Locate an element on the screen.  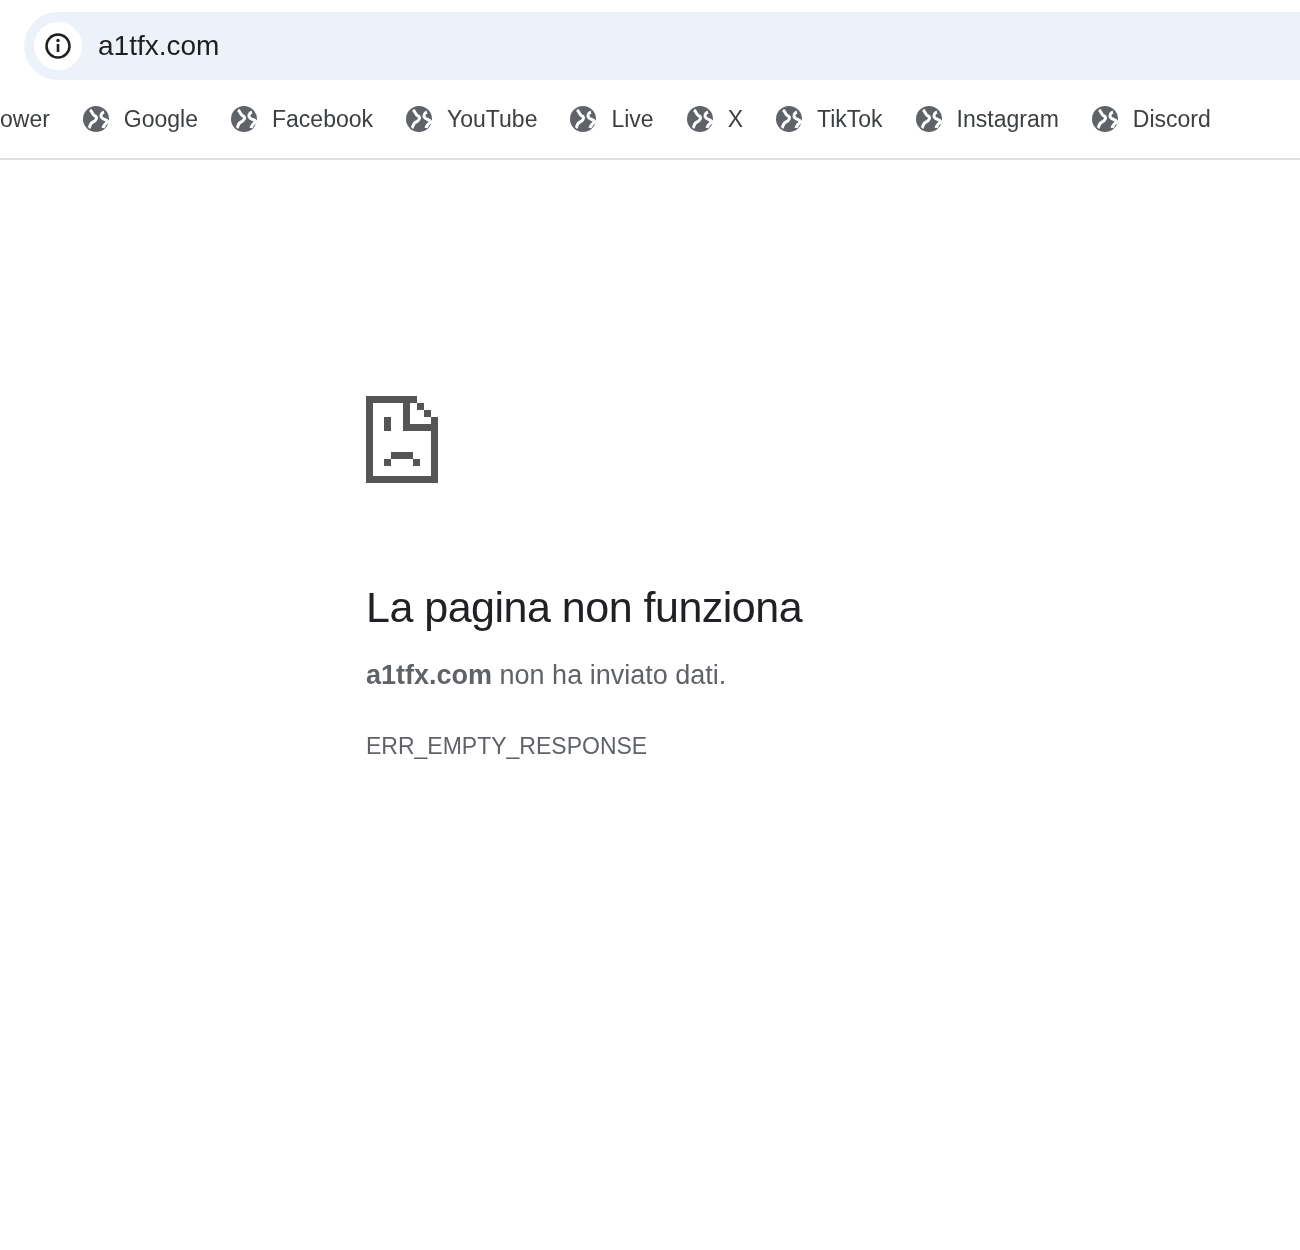
bookmark-link: Live is located at coordinates (611, 119).